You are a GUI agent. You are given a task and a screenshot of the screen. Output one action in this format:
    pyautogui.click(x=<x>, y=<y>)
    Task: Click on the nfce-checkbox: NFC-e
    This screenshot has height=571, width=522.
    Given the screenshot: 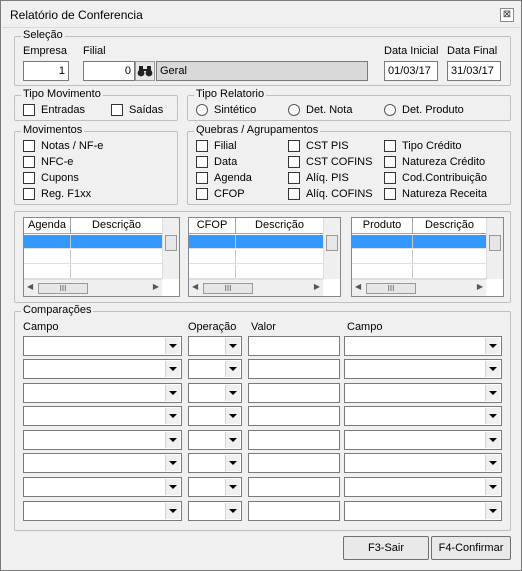 What is the action you would take?
    pyautogui.click(x=48, y=162)
    